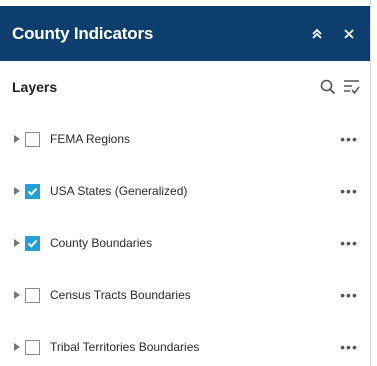  I want to click on close-icon, so click(349, 33).